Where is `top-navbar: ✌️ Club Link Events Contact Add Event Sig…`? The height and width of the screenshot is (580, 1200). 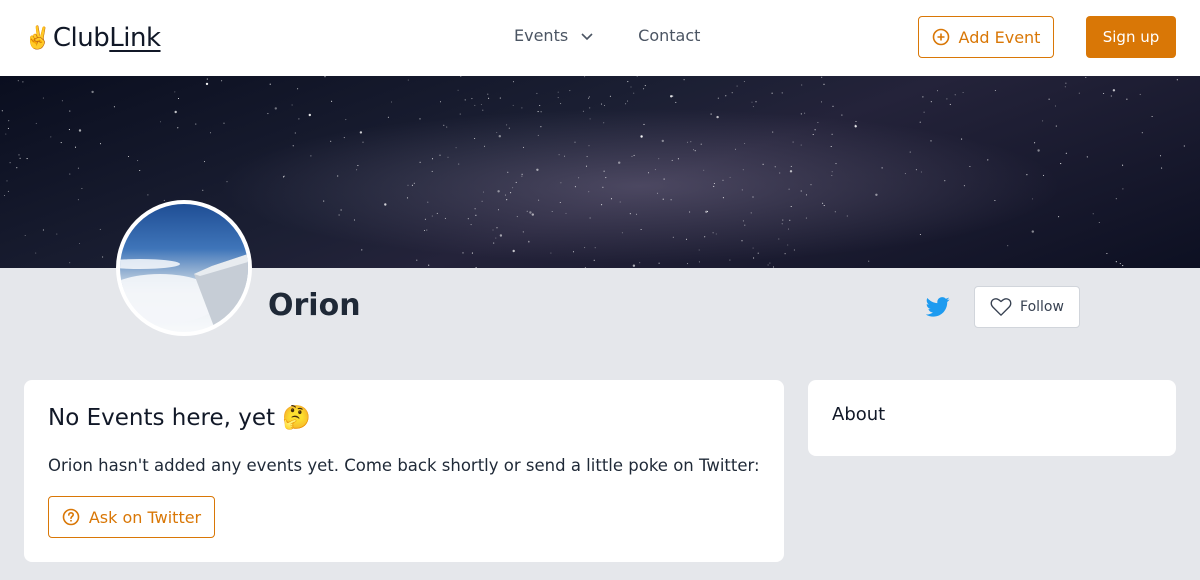 top-navbar: ✌️ Club Link Events Contact Add Event Sig… is located at coordinates (600, 38).